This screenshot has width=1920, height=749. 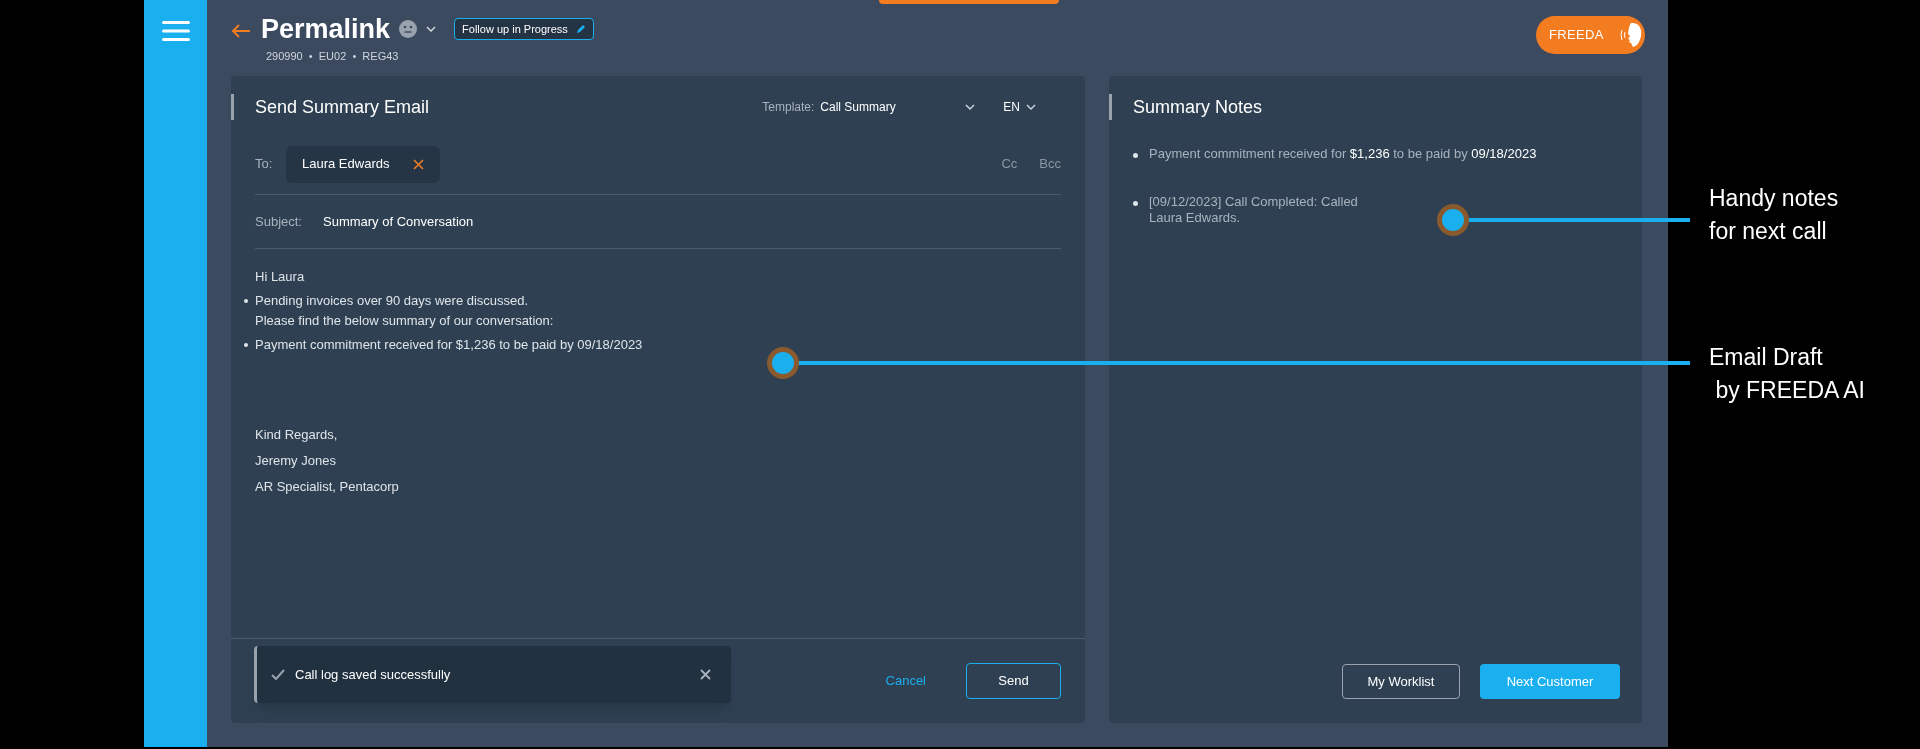 What do you see at coordinates (1009, 164) in the screenshot?
I see `cc-link: Cc` at bounding box center [1009, 164].